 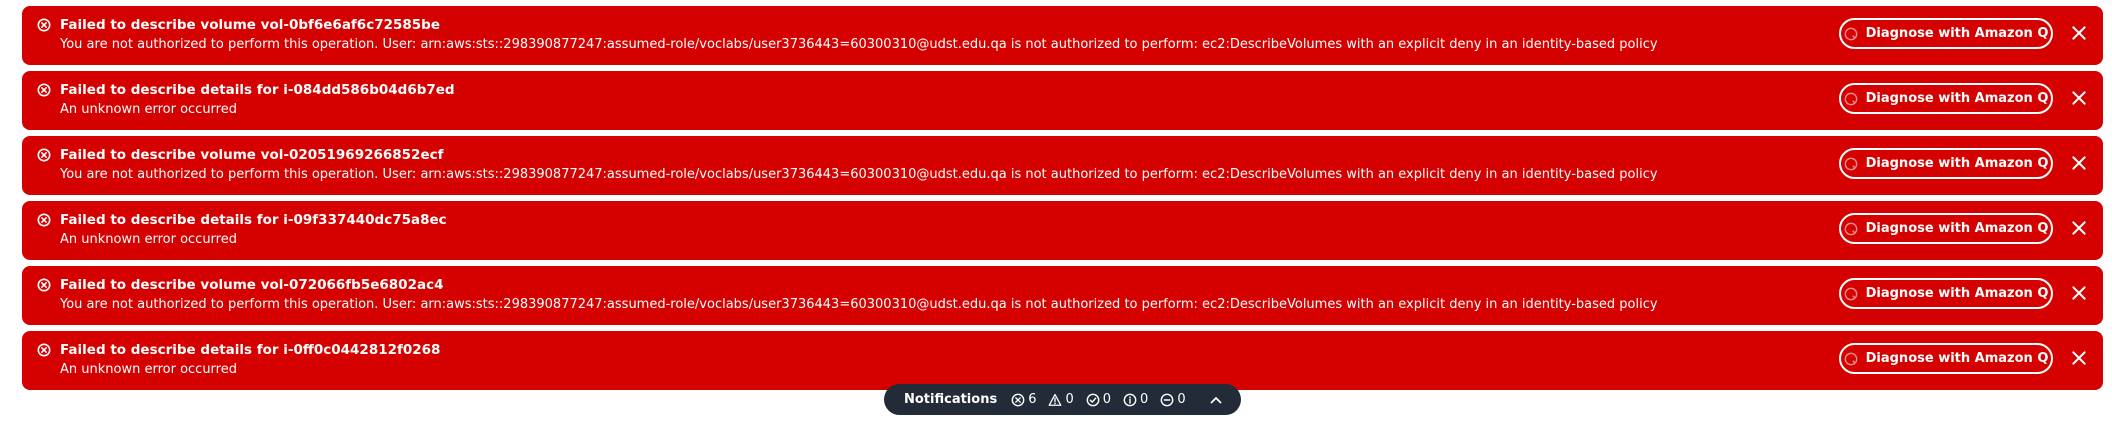 I want to click on in-progress-count: 0, so click(x=1173, y=399).